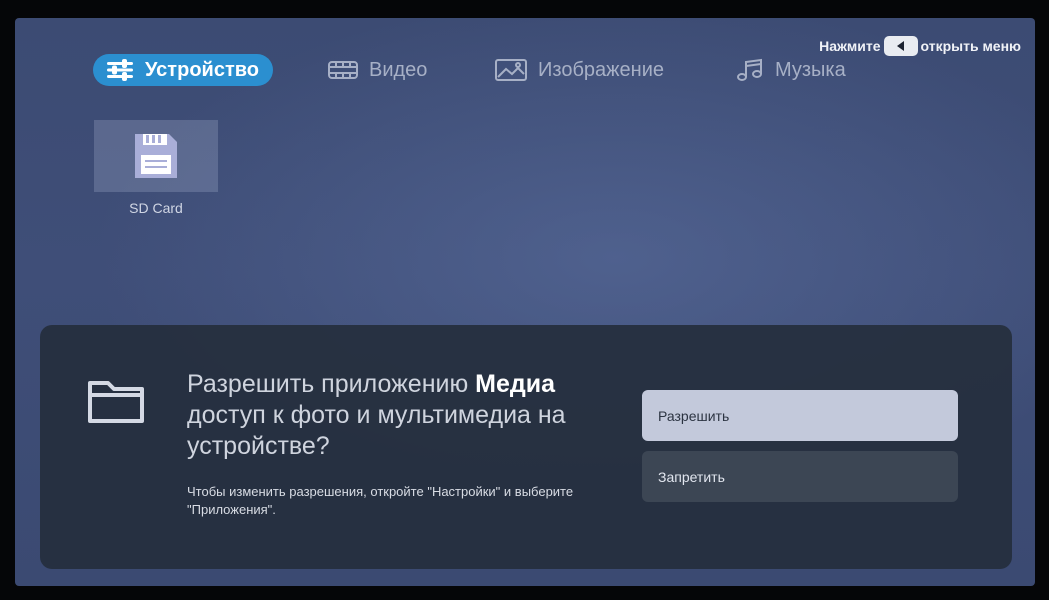 The image size is (1049, 600). I want to click on deny-button: Запретить, so click(800, 476).